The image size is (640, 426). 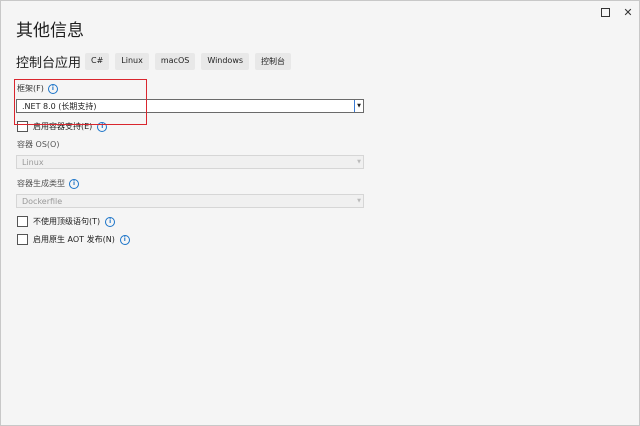 What do you see at coordinates (225, 61) in the screenshot?
I see `tag-windows: Windows` at bounding box center [225, 61].